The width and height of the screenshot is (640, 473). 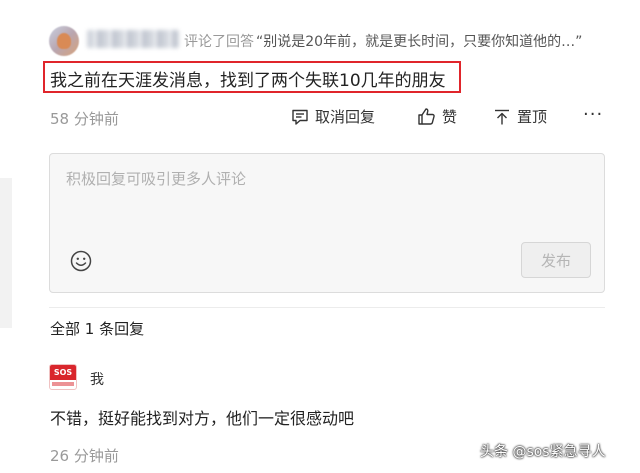 I want to click on commenter-avatar, so click(x=64, y=41).